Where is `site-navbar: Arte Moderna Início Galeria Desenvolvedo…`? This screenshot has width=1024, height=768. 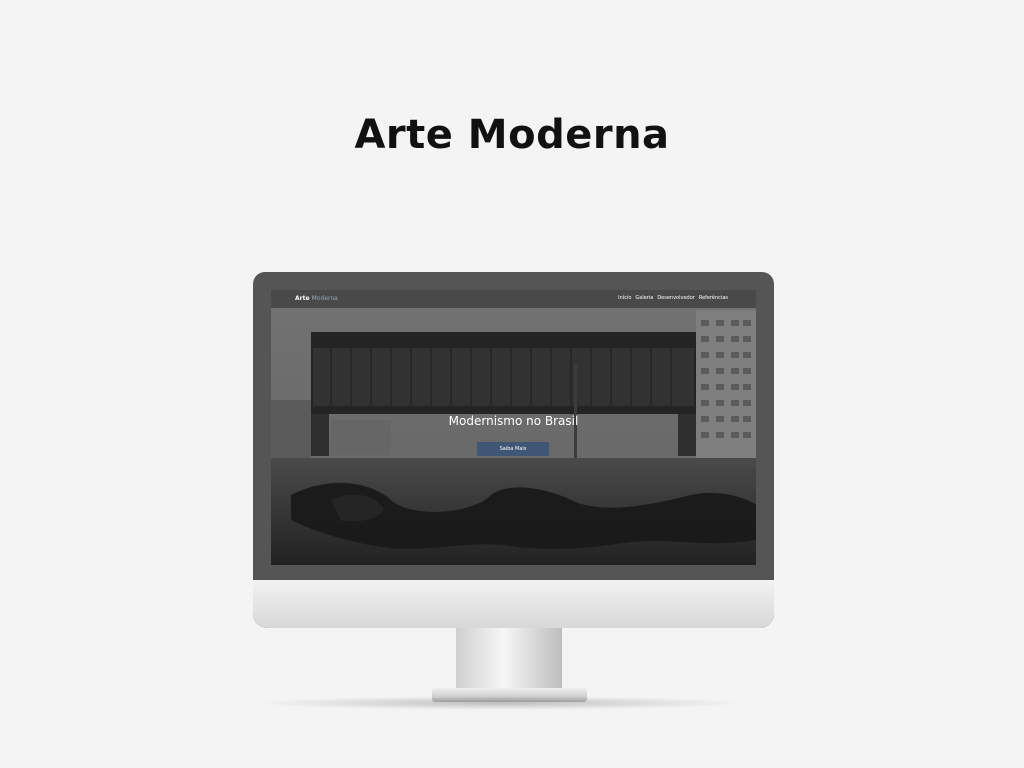 site-navbar: Arte Moderna Início Galeria Desenvolvedo… is located at coordinates (513, 299).